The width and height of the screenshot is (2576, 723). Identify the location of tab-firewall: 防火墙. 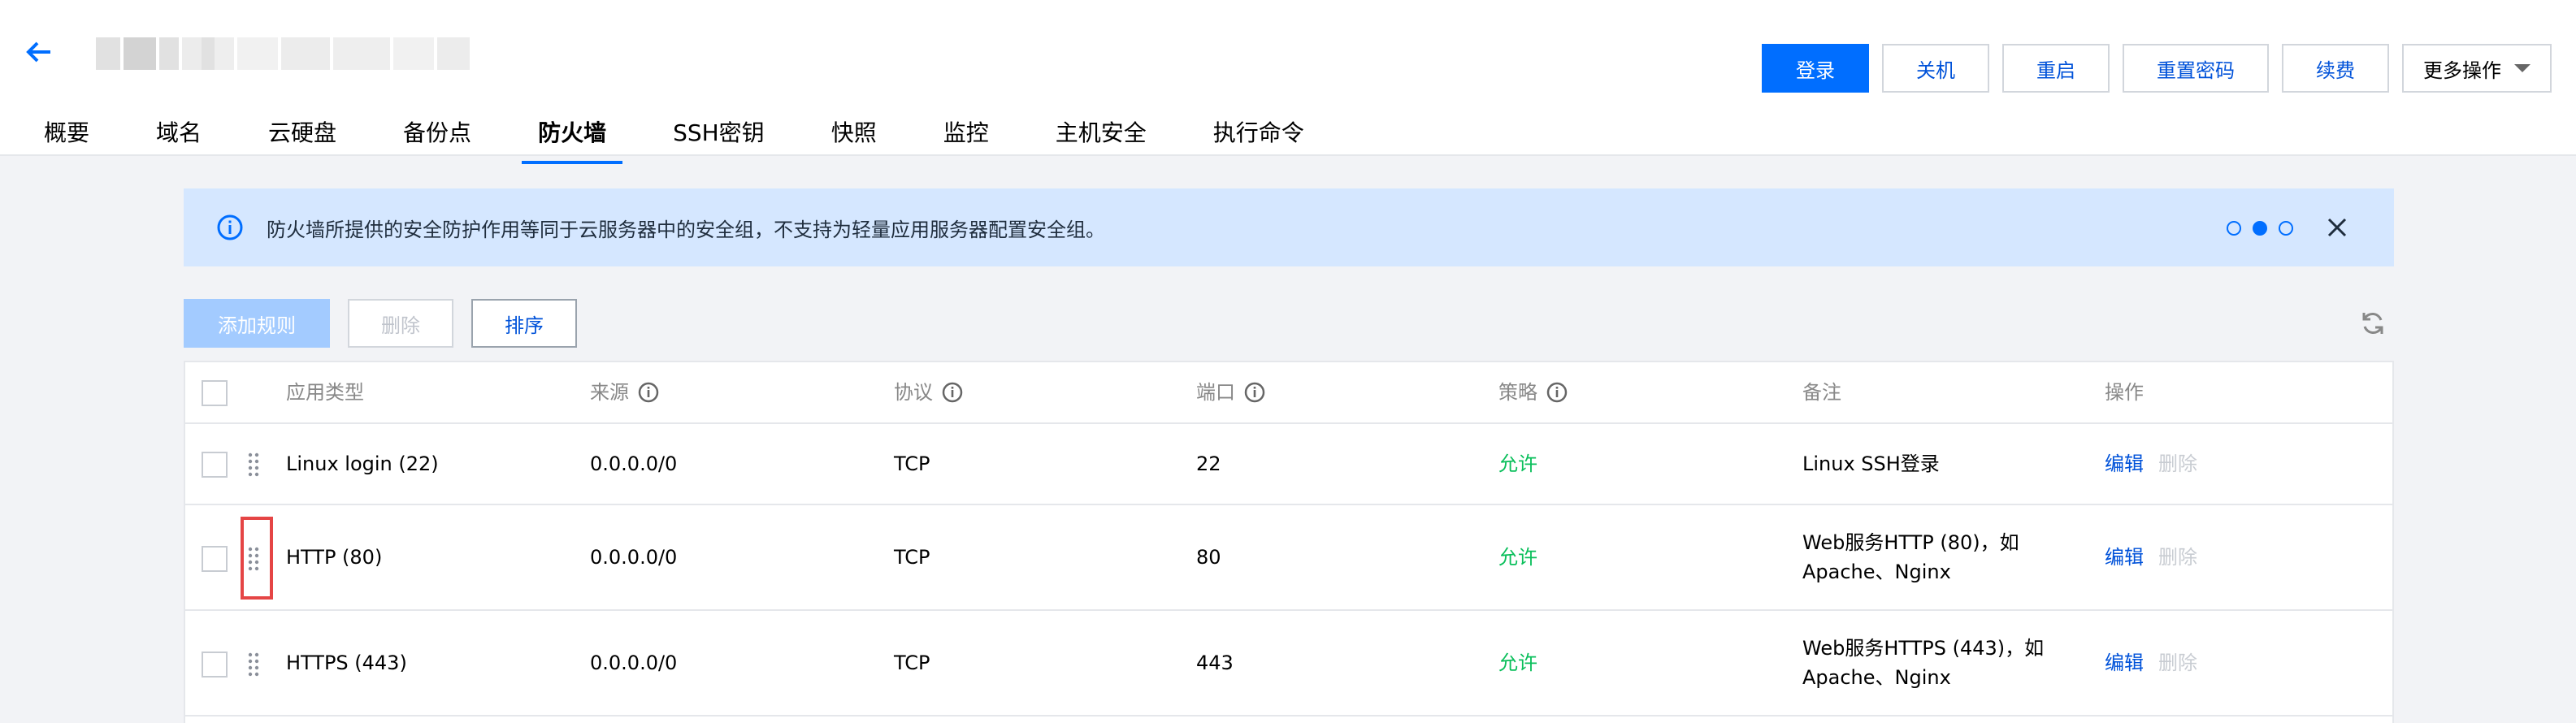
(573, 140).